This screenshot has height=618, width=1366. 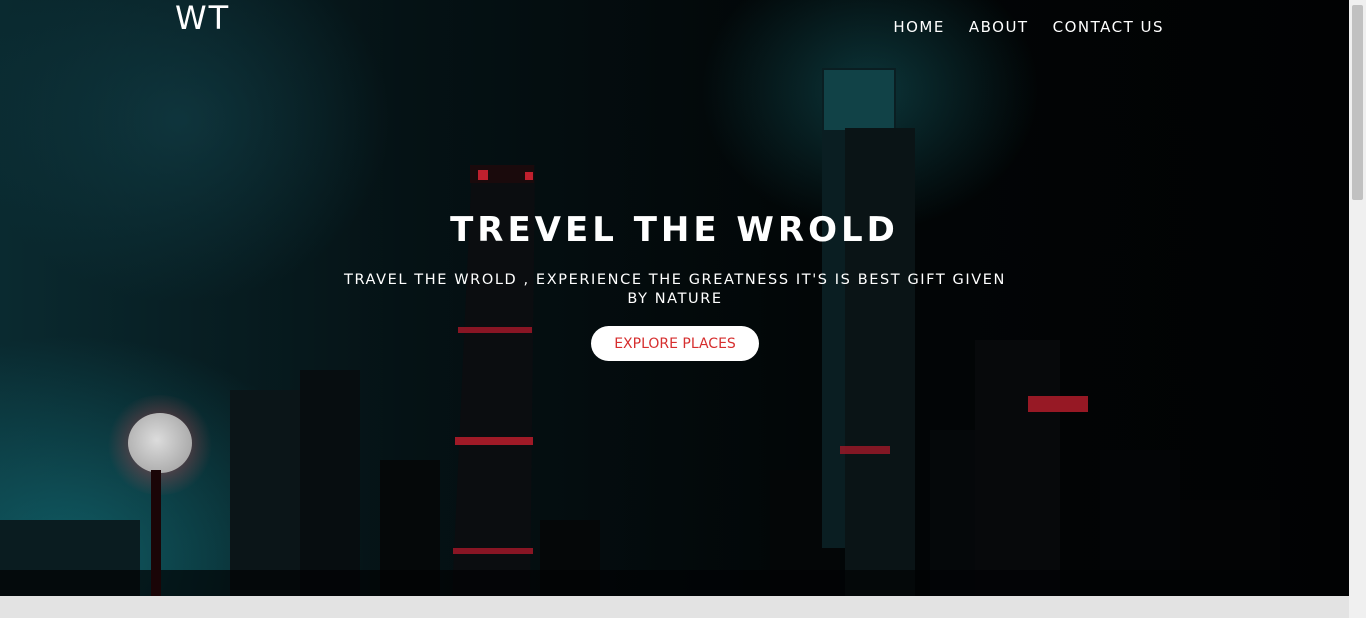 I want to click on scrollbar-thumb, so click(x=1357, y=102).